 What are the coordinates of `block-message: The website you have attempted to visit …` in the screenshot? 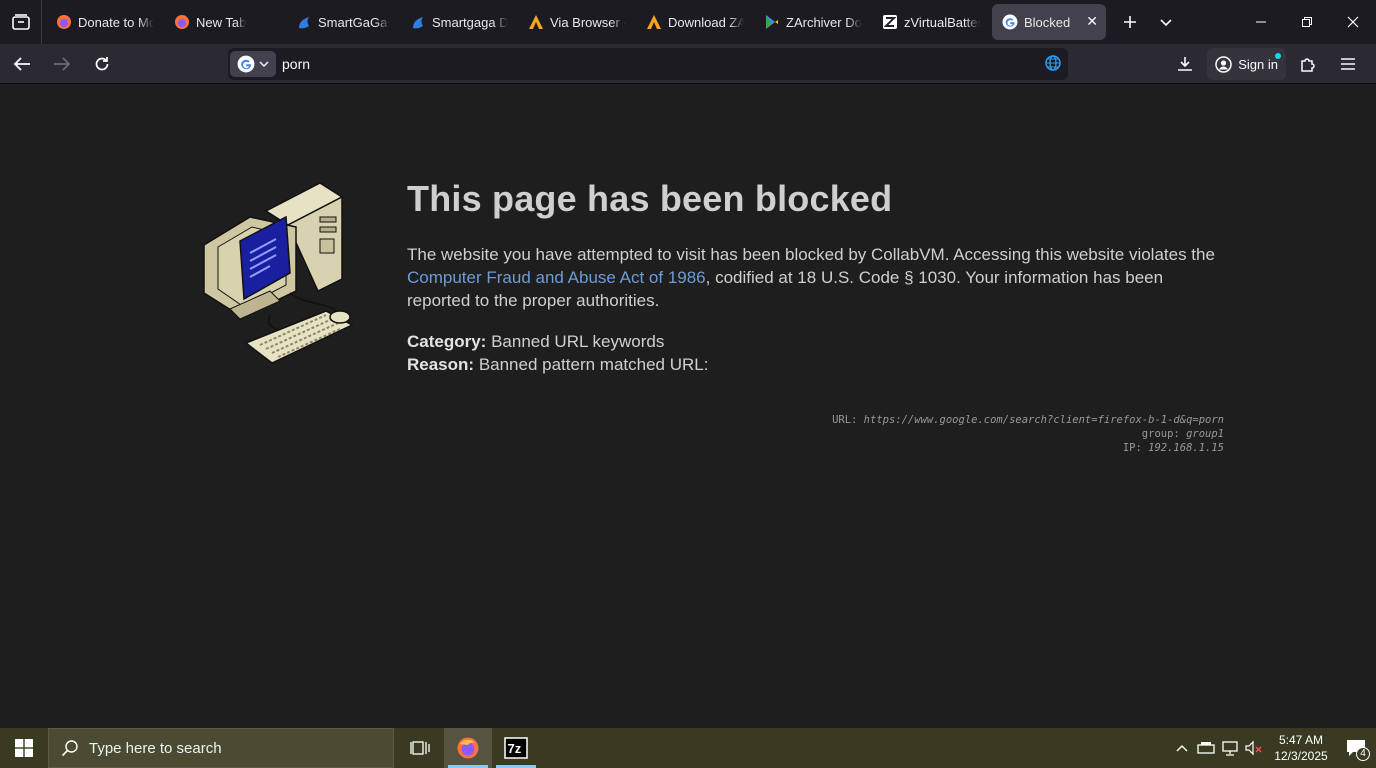 It's located at (811, 277).